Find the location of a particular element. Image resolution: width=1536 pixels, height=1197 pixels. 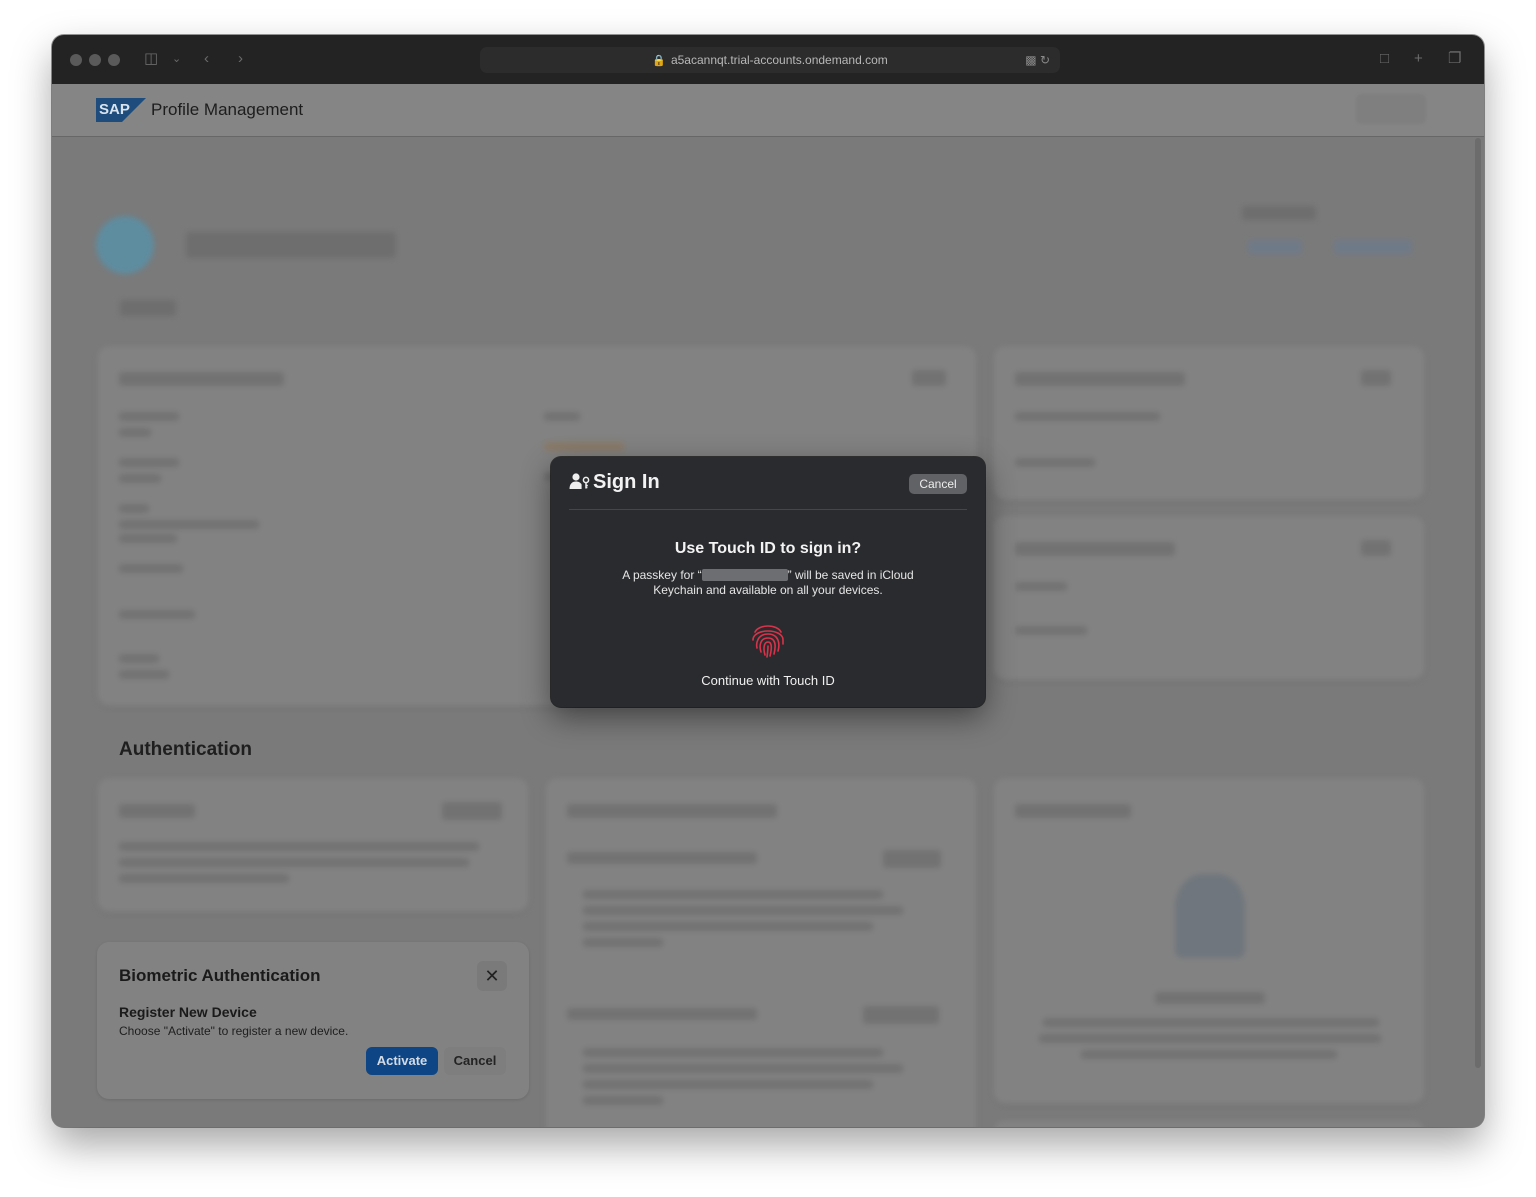

back-arrow-icon: ‹ is located at coordinates (206, 59).